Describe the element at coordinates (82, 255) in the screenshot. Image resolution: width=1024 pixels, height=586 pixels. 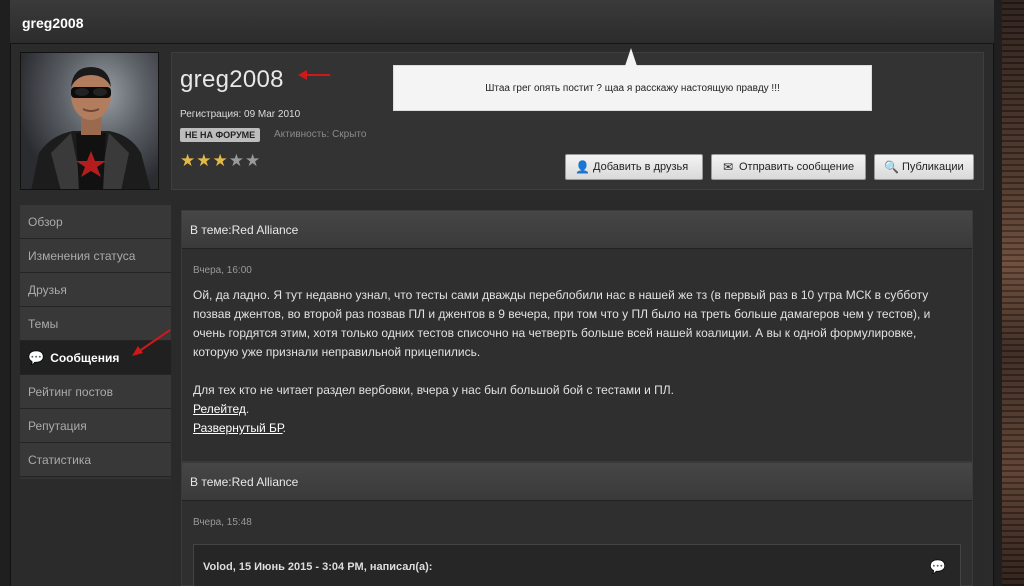
I see `sidebar-item-label: Изменения статуса` at that location.